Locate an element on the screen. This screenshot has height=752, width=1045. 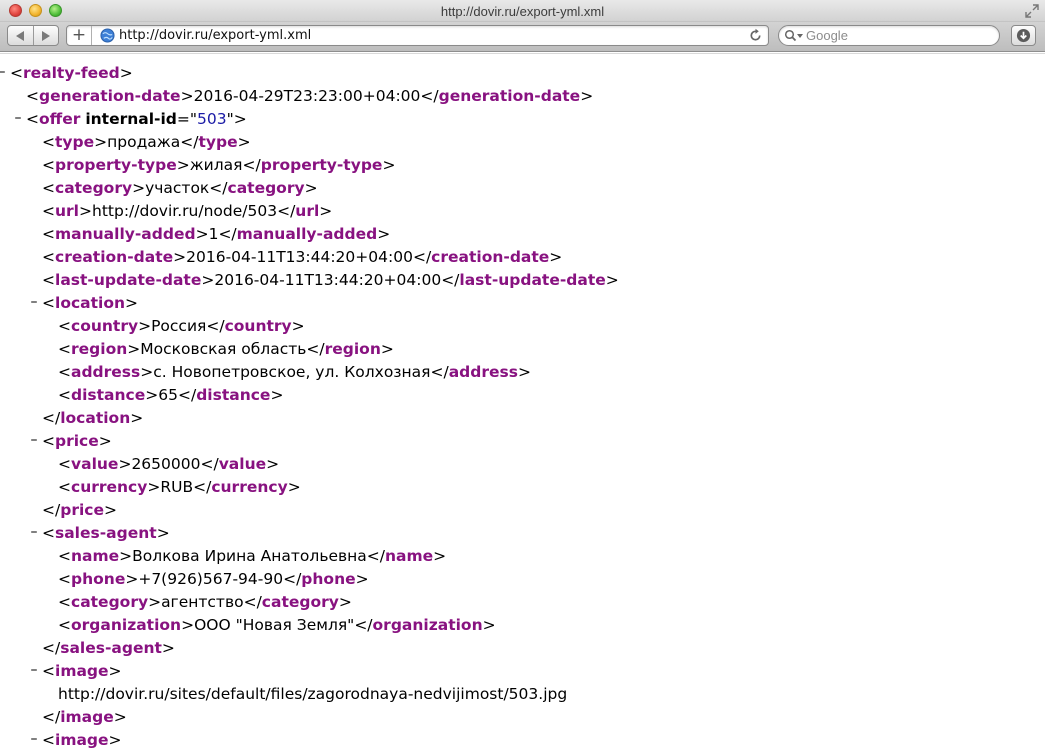
xml-line: <url>http://dovir.ru/node/503</url> is located at coordinates (522, 213).